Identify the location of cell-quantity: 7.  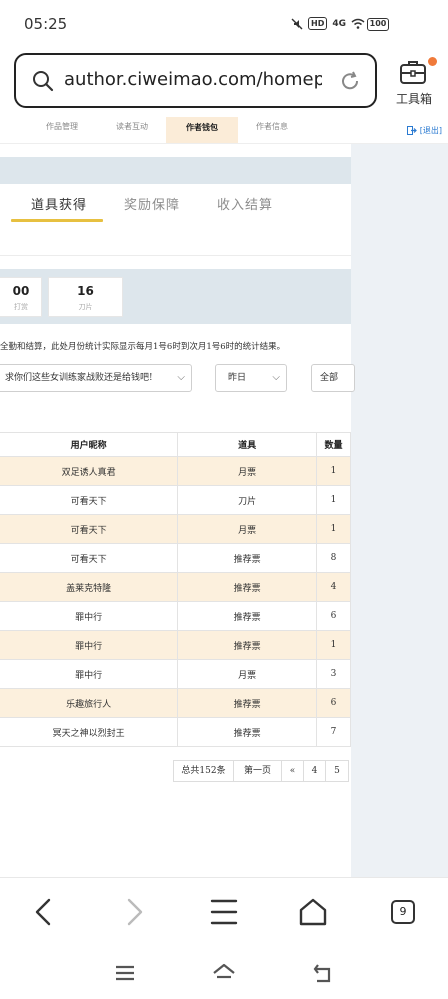
(333, 732).